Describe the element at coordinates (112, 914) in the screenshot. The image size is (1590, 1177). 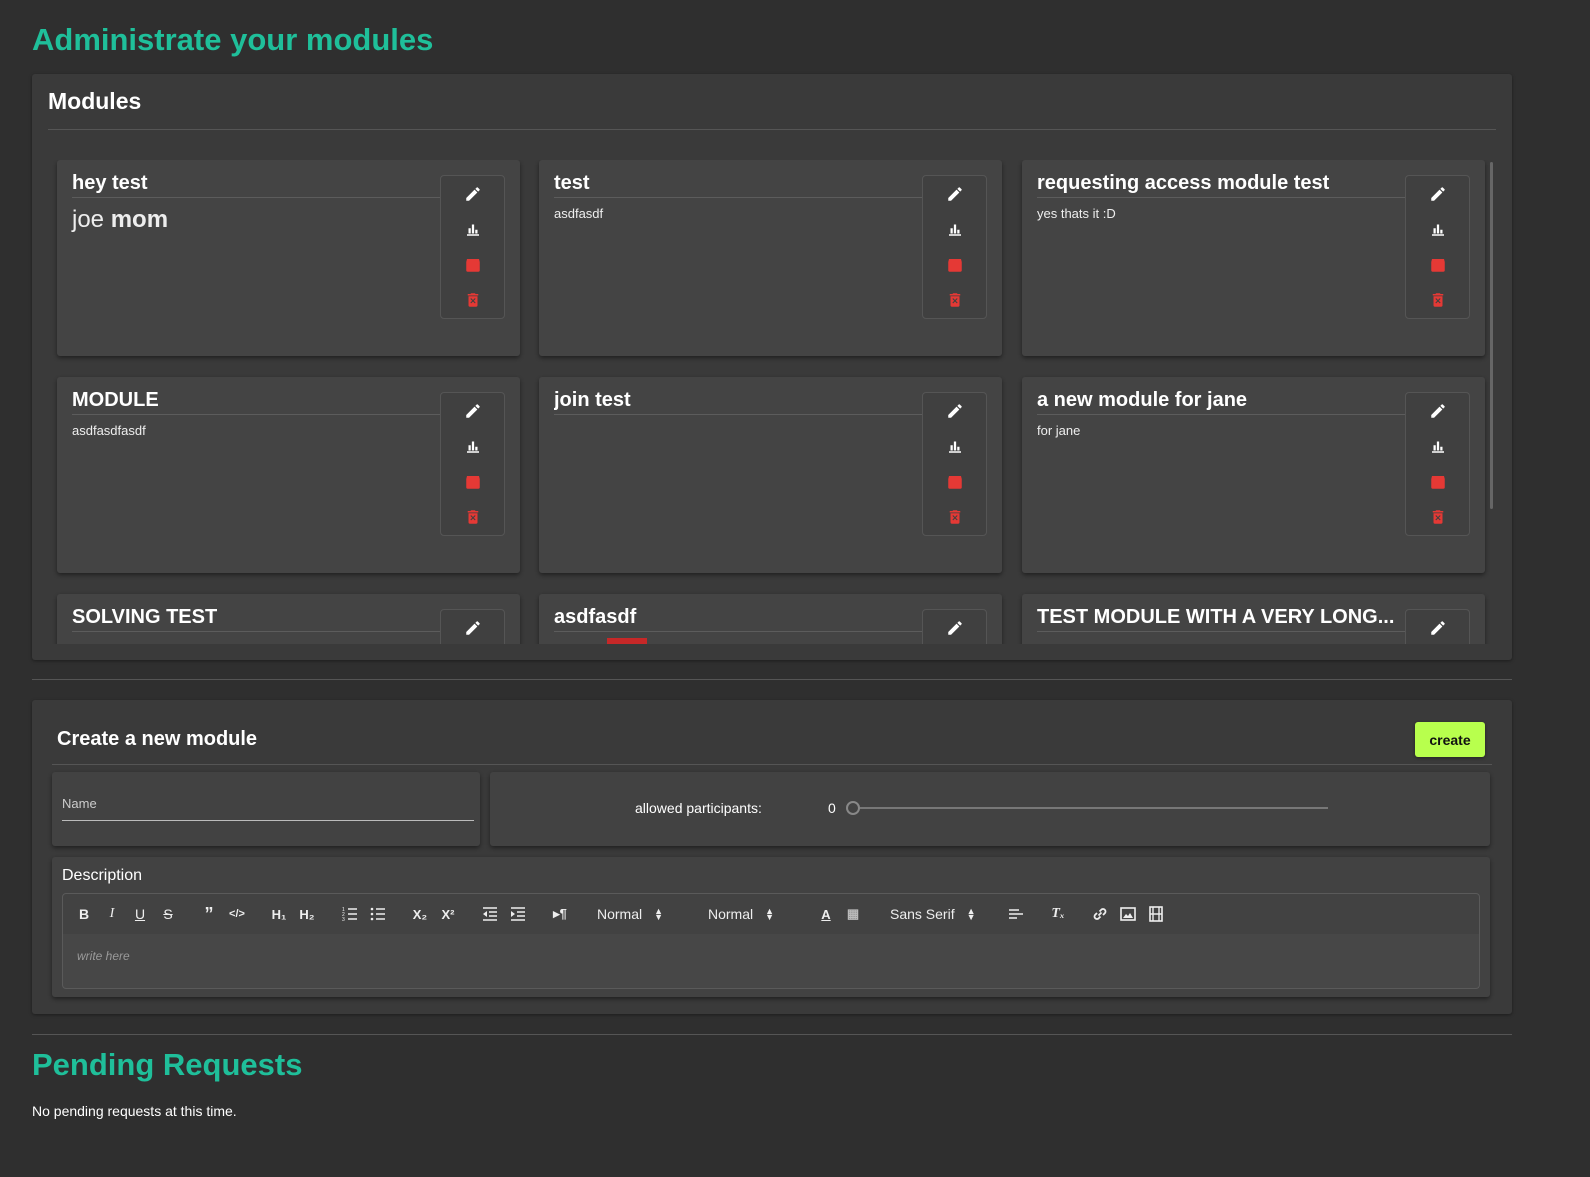
I see `italic-button: I` at that location.